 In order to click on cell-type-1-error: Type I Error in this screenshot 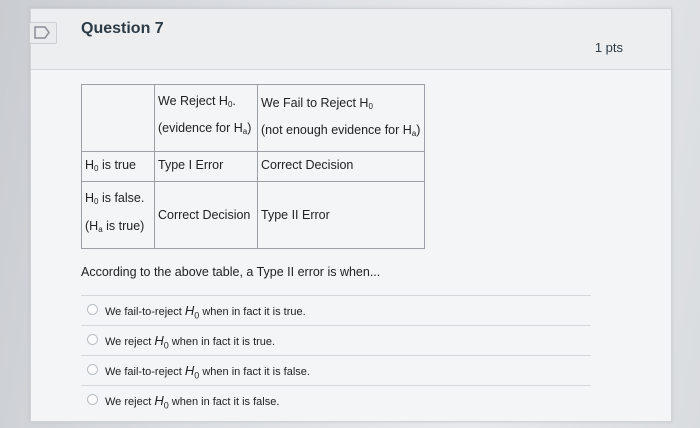, I will do `click(206, 166)`.